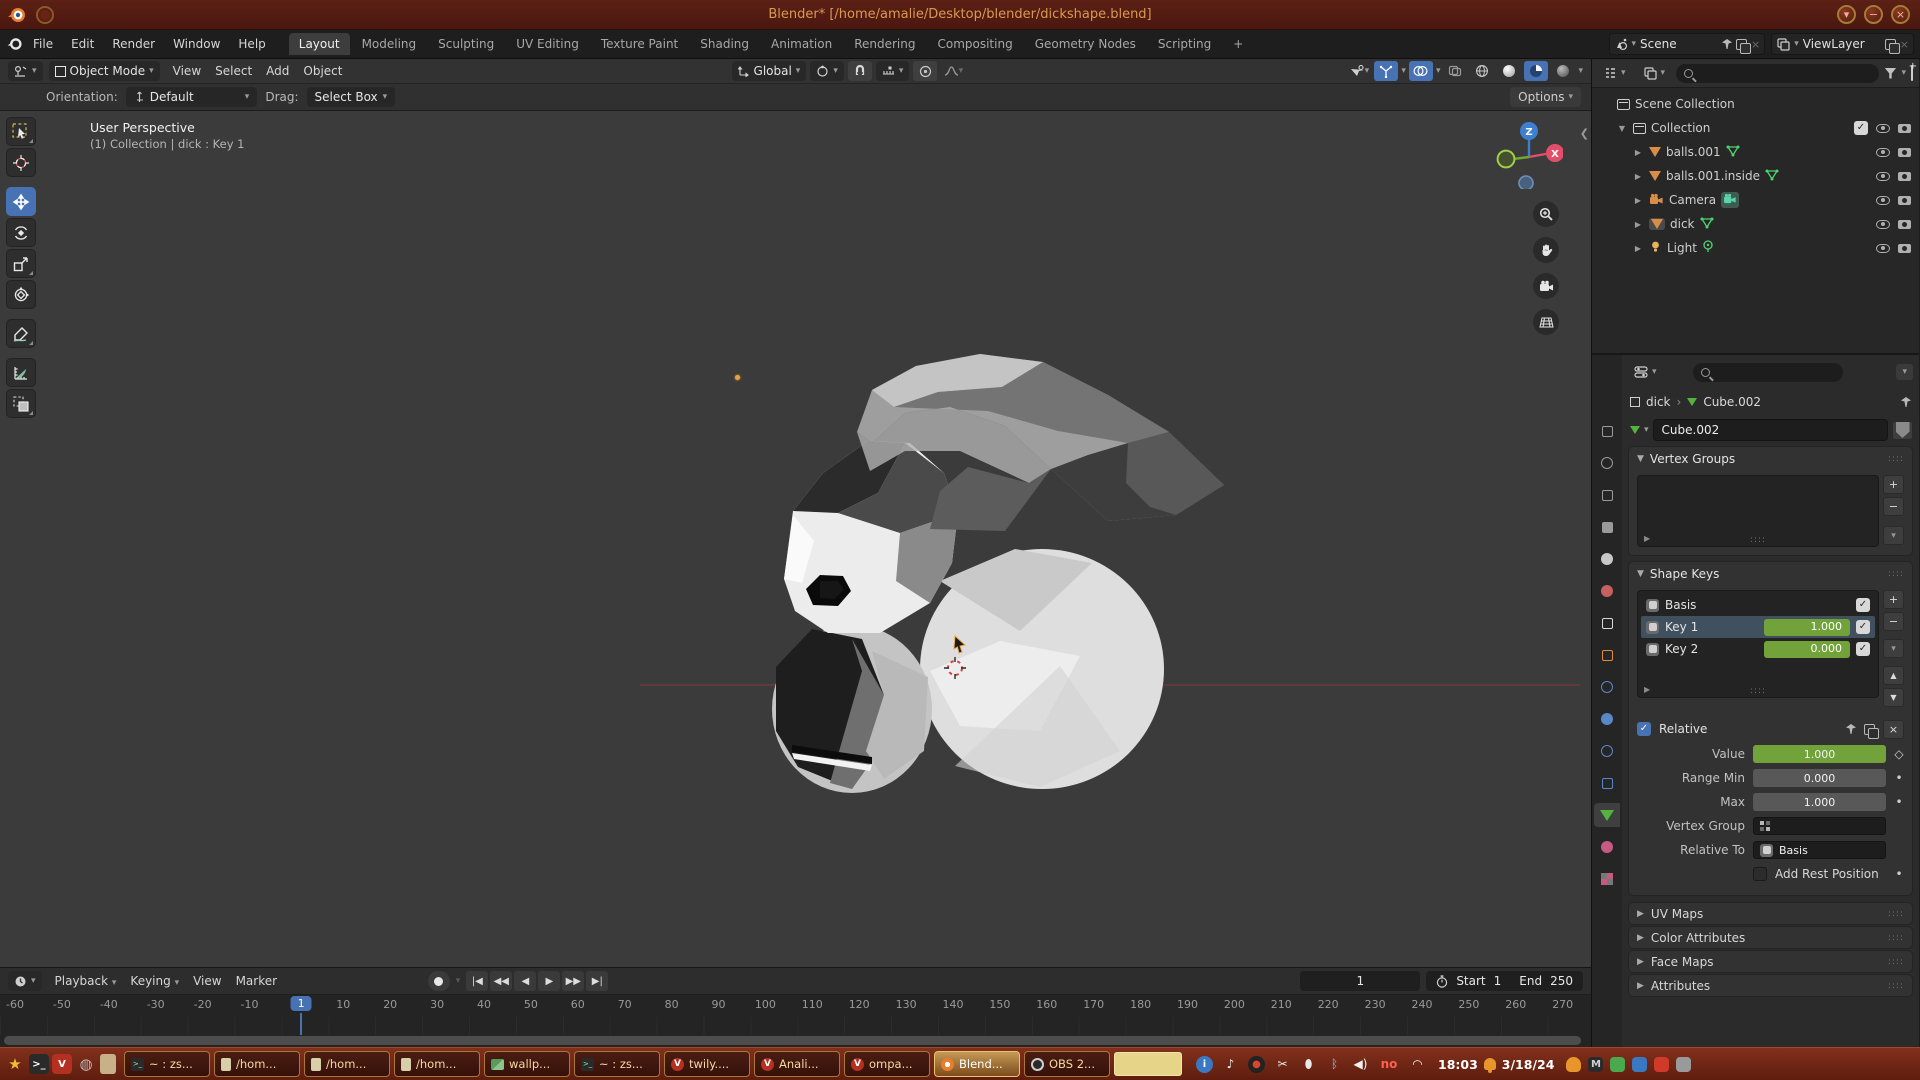  I want to click on tool-measure, so click(21, 372).